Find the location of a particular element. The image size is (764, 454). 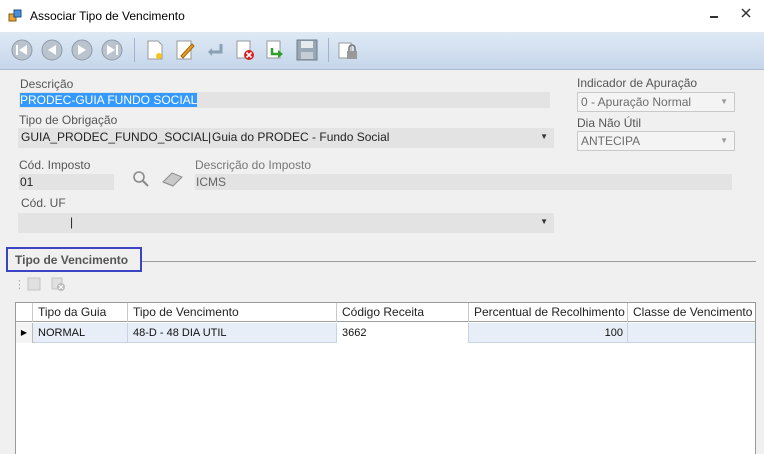

tipo-obrigacao-label: Tipo de Obrigação is located at coordinates (68, 120).